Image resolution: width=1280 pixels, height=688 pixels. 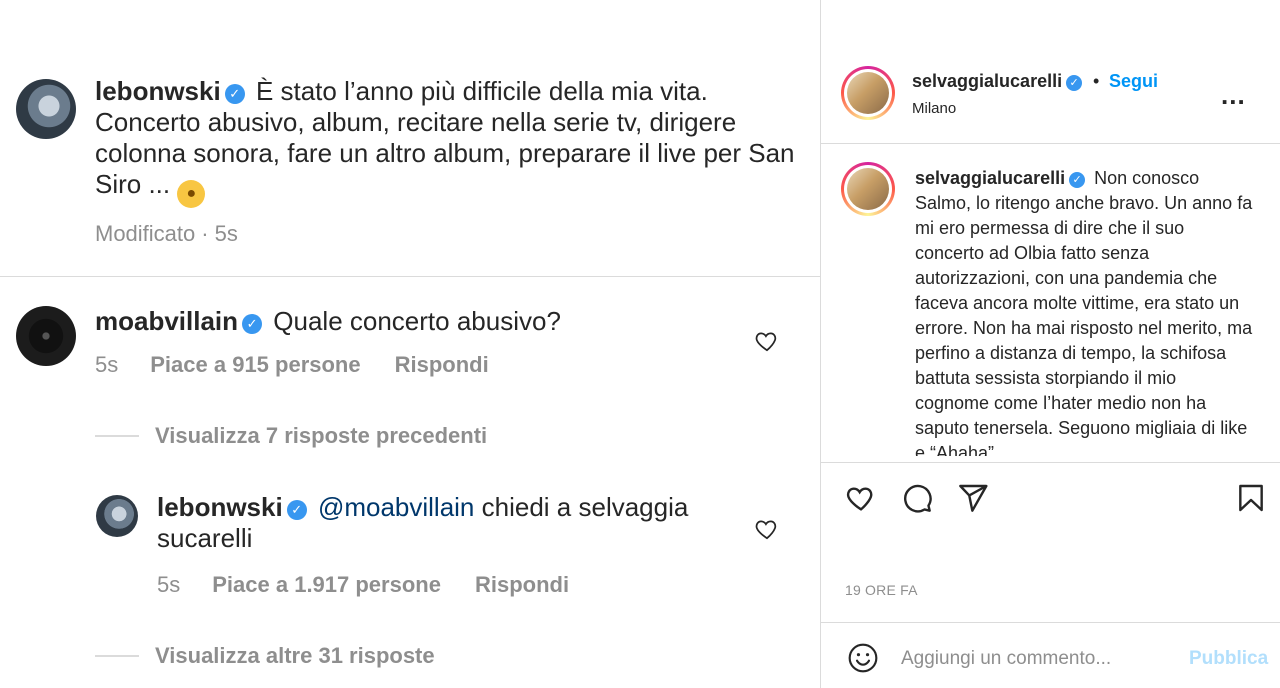 I want to click on follow-button: Segui, so click(x=1133, y=81).